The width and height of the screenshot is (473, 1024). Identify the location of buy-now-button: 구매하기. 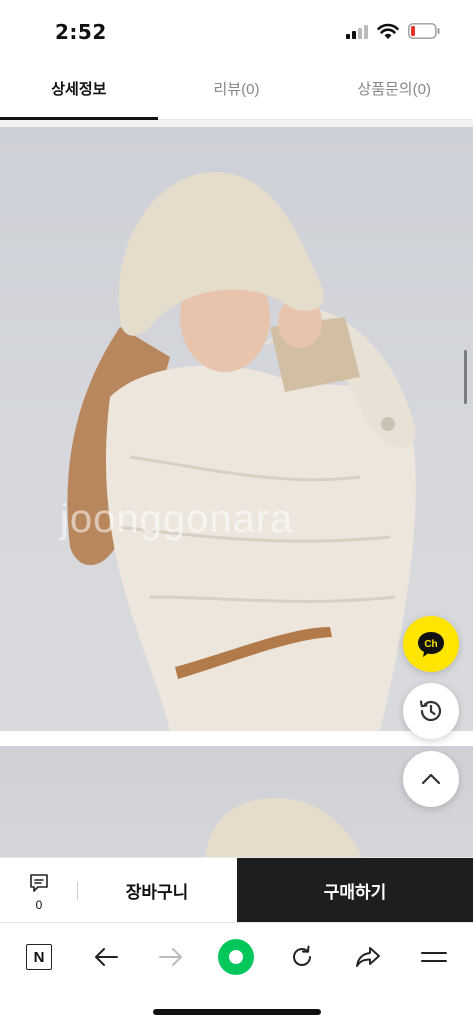
(355, 890).